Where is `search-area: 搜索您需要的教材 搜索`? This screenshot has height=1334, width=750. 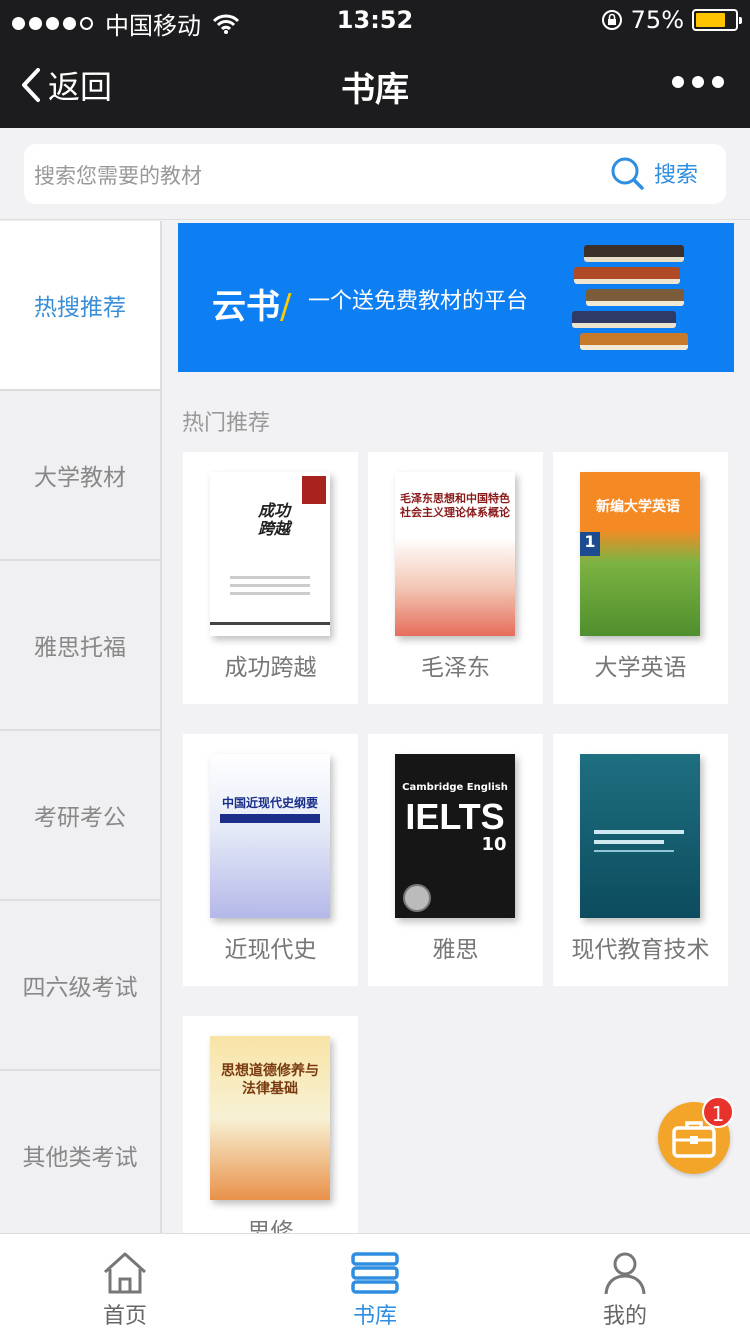 search-area: 搜索您需要的教材 搜索 is located at coordinates (375, 174).